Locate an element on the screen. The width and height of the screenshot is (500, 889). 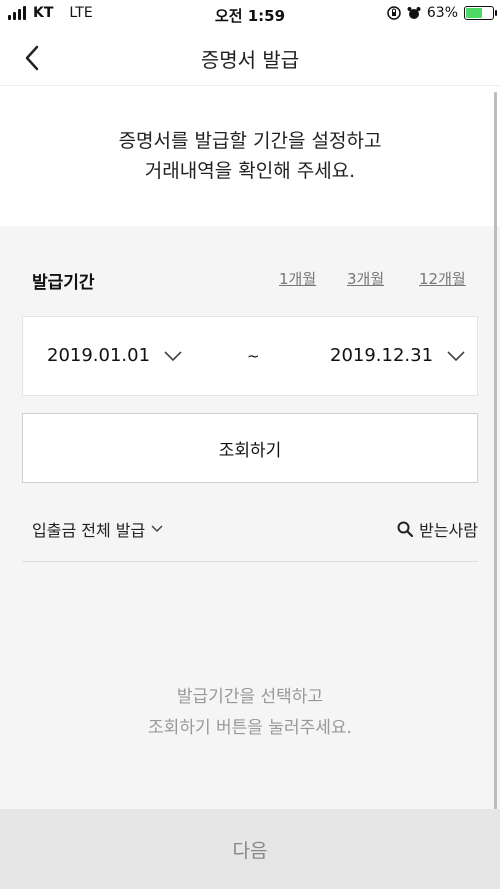
intro-line-1: 증명서를 발급할 기간을 설정하고 is located at coordinates (250, 141).